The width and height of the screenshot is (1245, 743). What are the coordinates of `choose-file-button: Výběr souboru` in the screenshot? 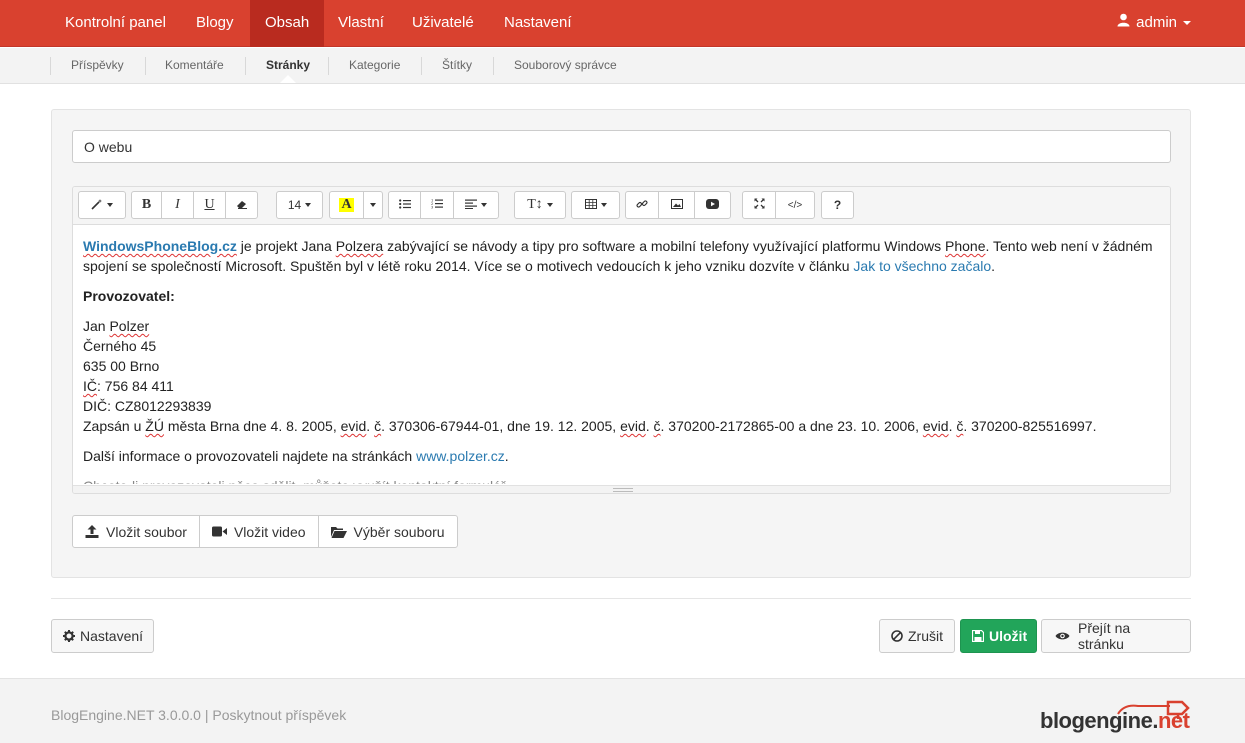 It's located at (387, 531).